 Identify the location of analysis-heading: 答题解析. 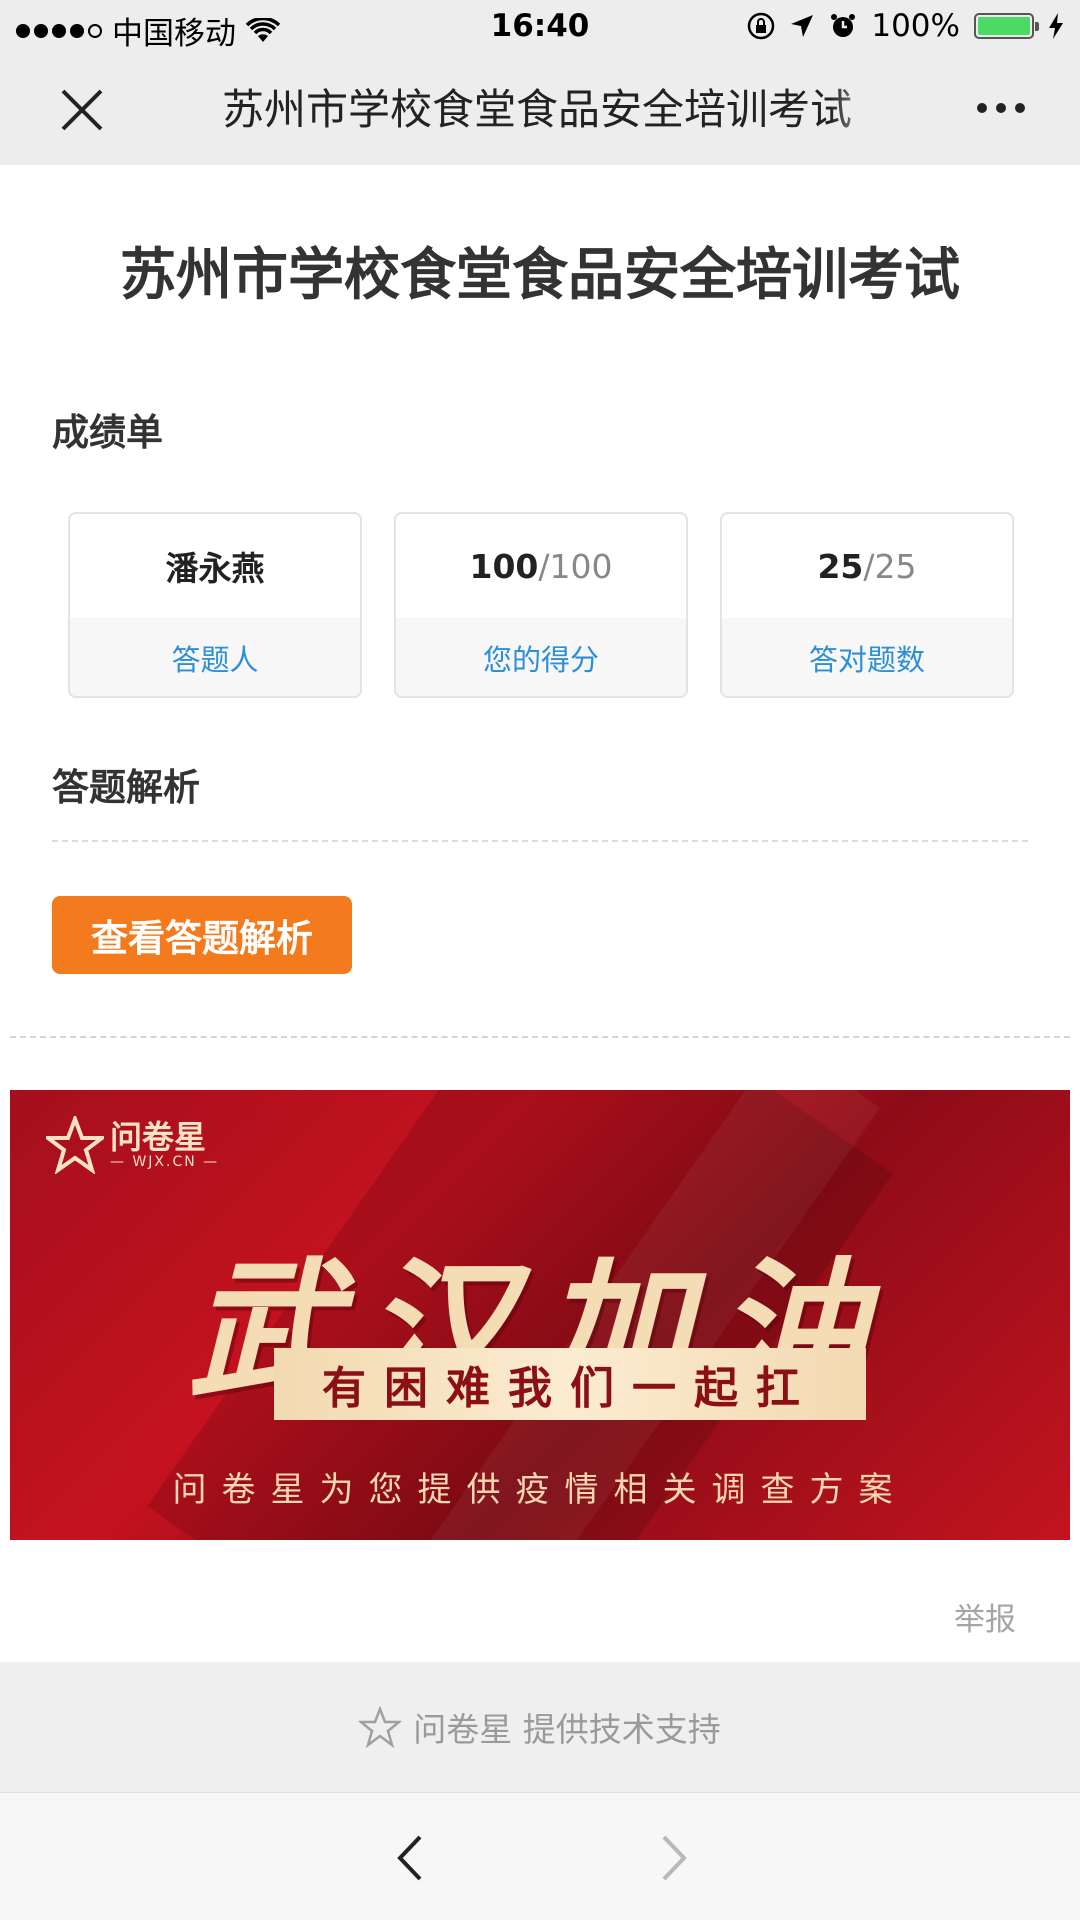
(126, 787).